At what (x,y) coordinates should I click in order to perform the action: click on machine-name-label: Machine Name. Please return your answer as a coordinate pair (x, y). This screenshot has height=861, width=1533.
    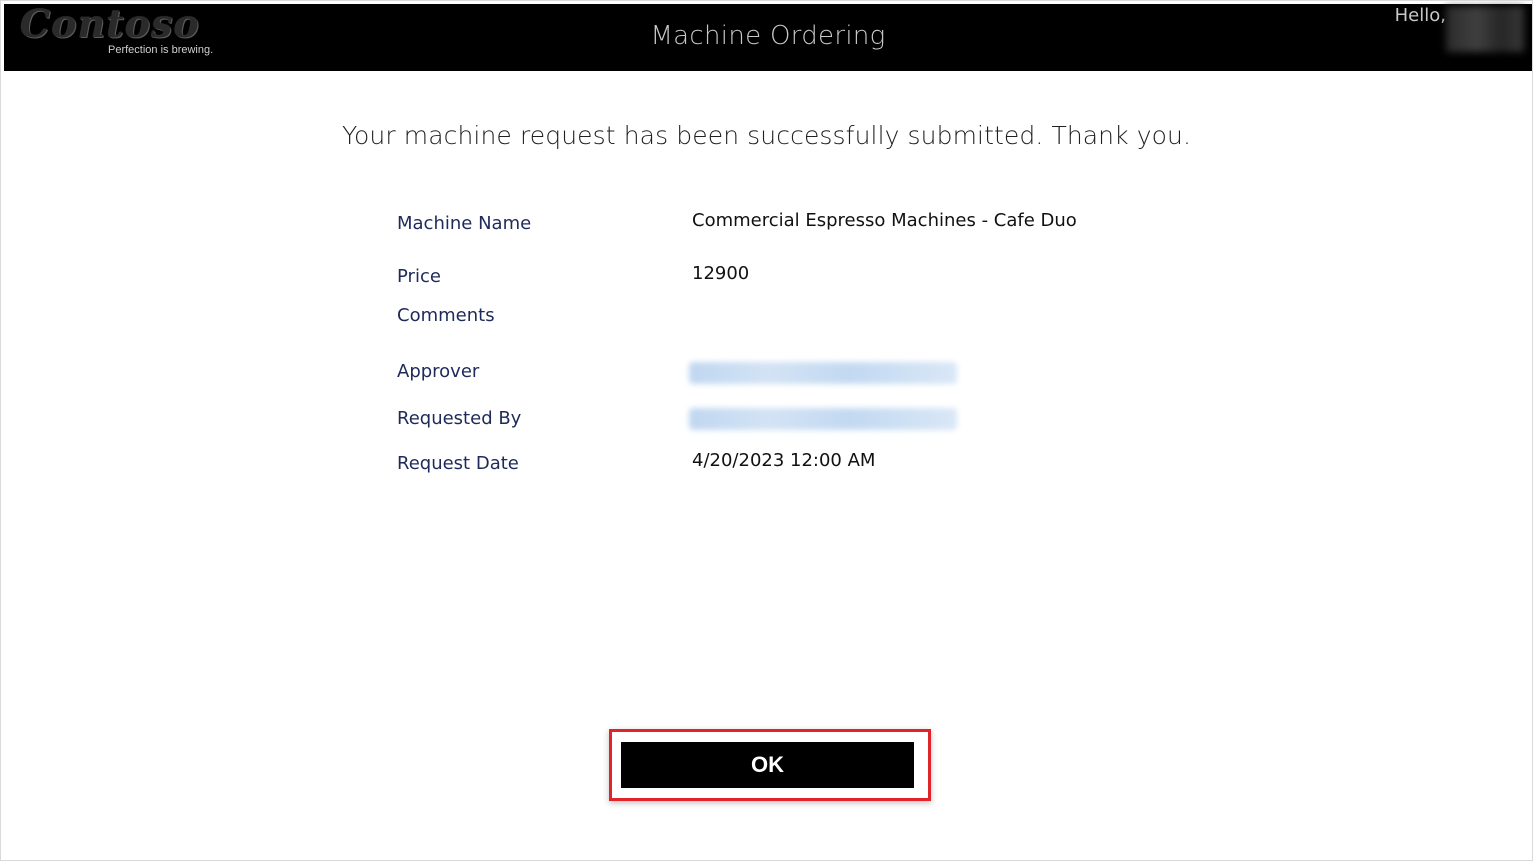
    Looking at the image, I should click on (464, 223).